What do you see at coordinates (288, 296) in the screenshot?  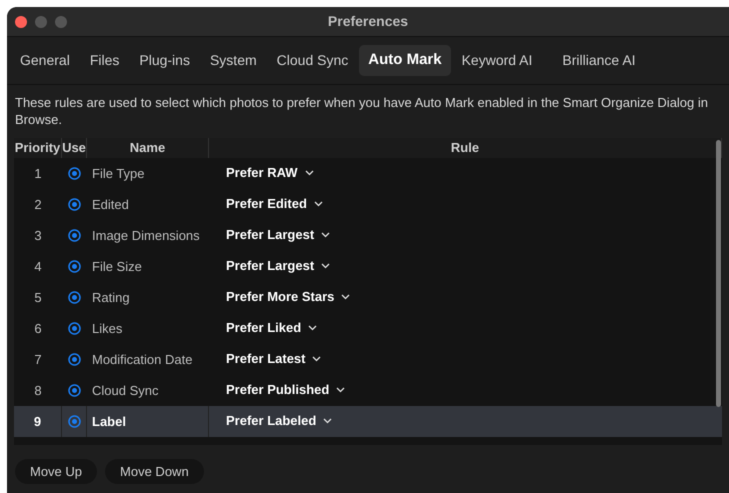 I see `rule-dropdown: Prefer More Stars` at bounding box center [288, 296].